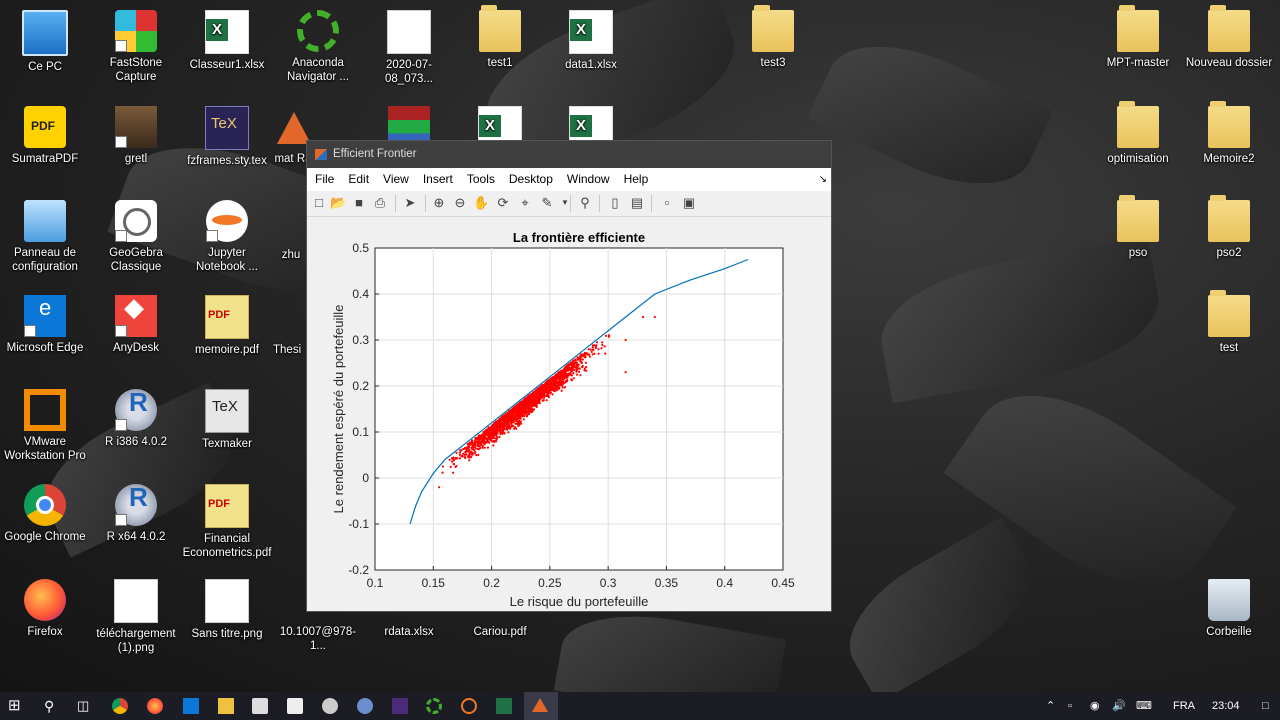  What do you see at coordinates (1050, 706) in the screenshot?
I see `chevron-up-icon: ⌃` at bounding box center [1050, 706].